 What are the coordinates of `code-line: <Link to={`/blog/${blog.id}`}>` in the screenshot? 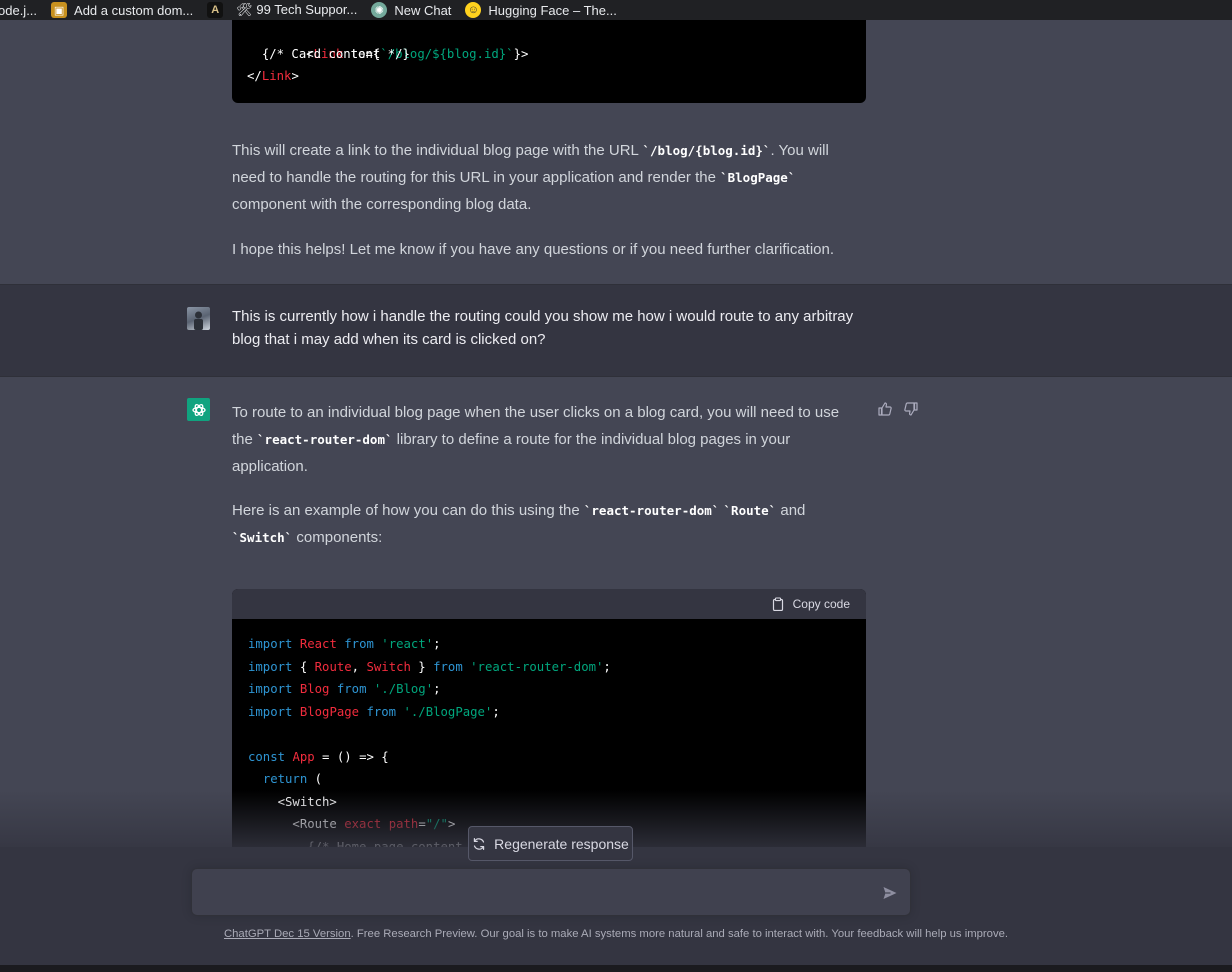 It's located at (549, 40).